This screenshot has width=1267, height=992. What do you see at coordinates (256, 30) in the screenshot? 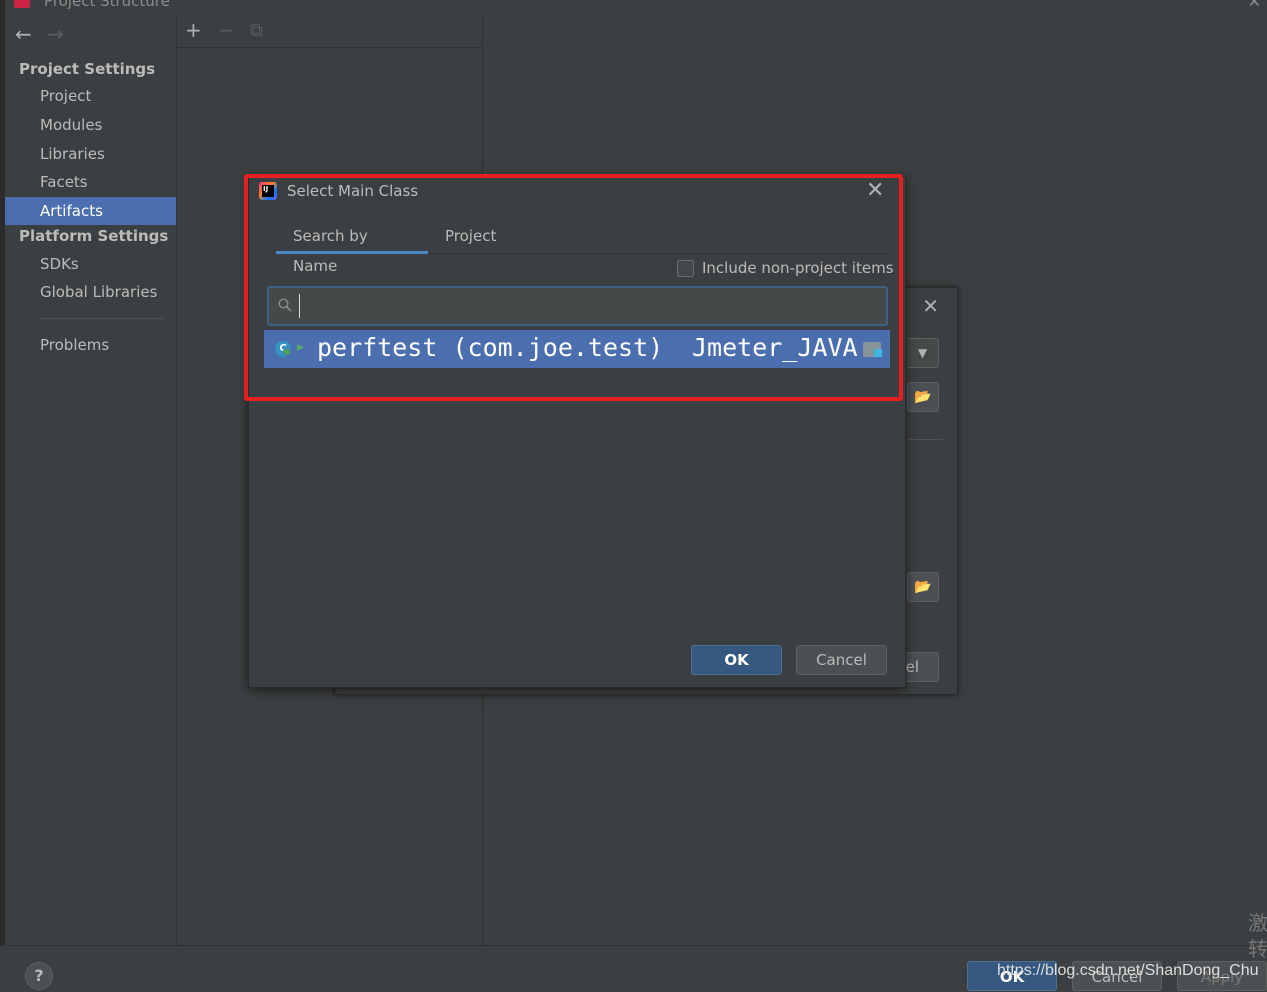
I see `copy-icon: ⧉` at bounding box center [256, 30].